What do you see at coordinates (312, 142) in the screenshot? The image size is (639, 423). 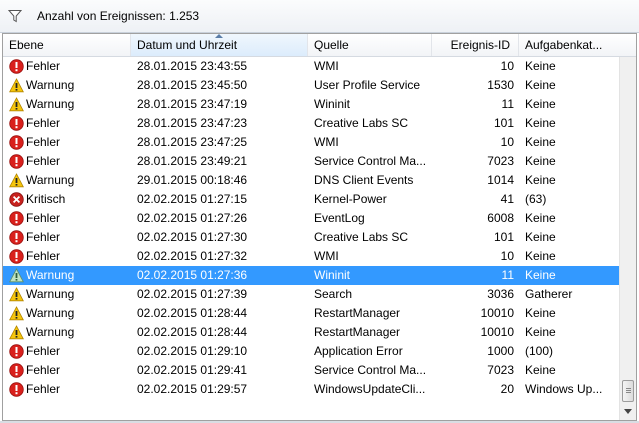 I see `table-row: Fehler 28.01.2015 23:47:25 WMI 10 Keine` at bounding box center [312, 142].